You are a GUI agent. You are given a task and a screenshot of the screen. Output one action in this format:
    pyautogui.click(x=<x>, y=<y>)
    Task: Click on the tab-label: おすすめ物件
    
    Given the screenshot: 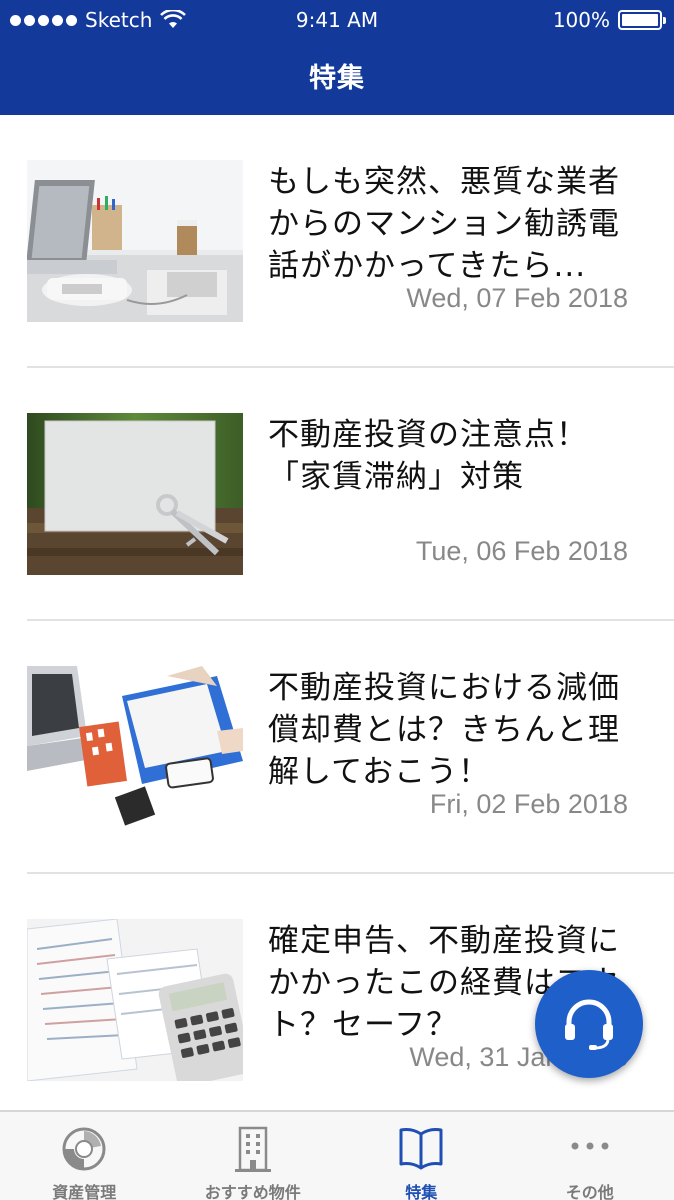 What is the action you would take?
    pyautogui.click(x=252, y=1191)
    